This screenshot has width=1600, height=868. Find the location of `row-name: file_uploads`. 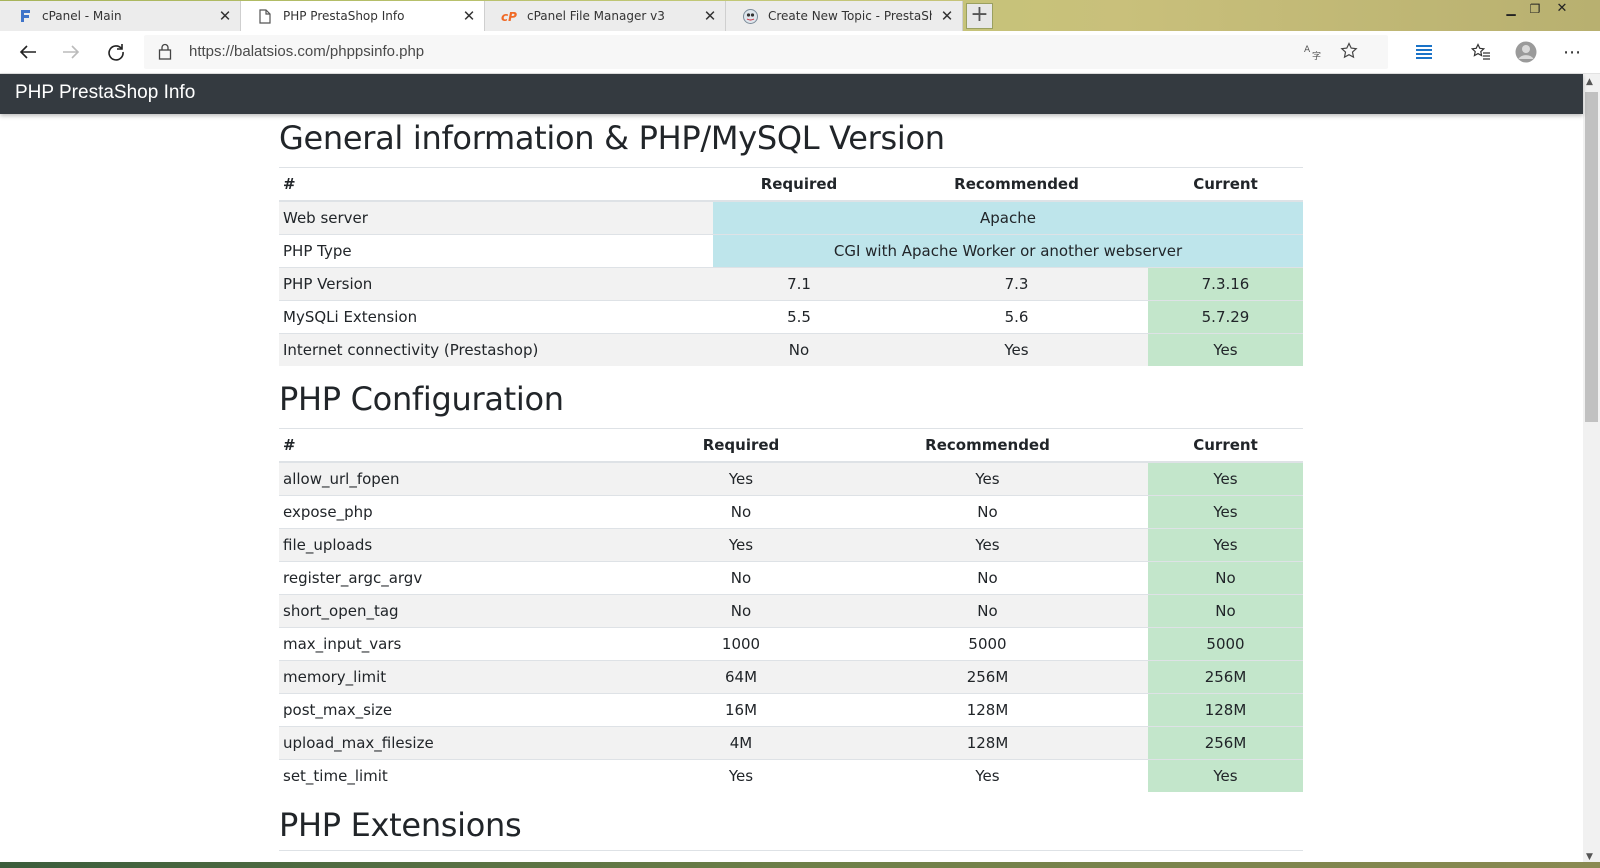

row-name: file_uploads is located at coordinates (467, 545).